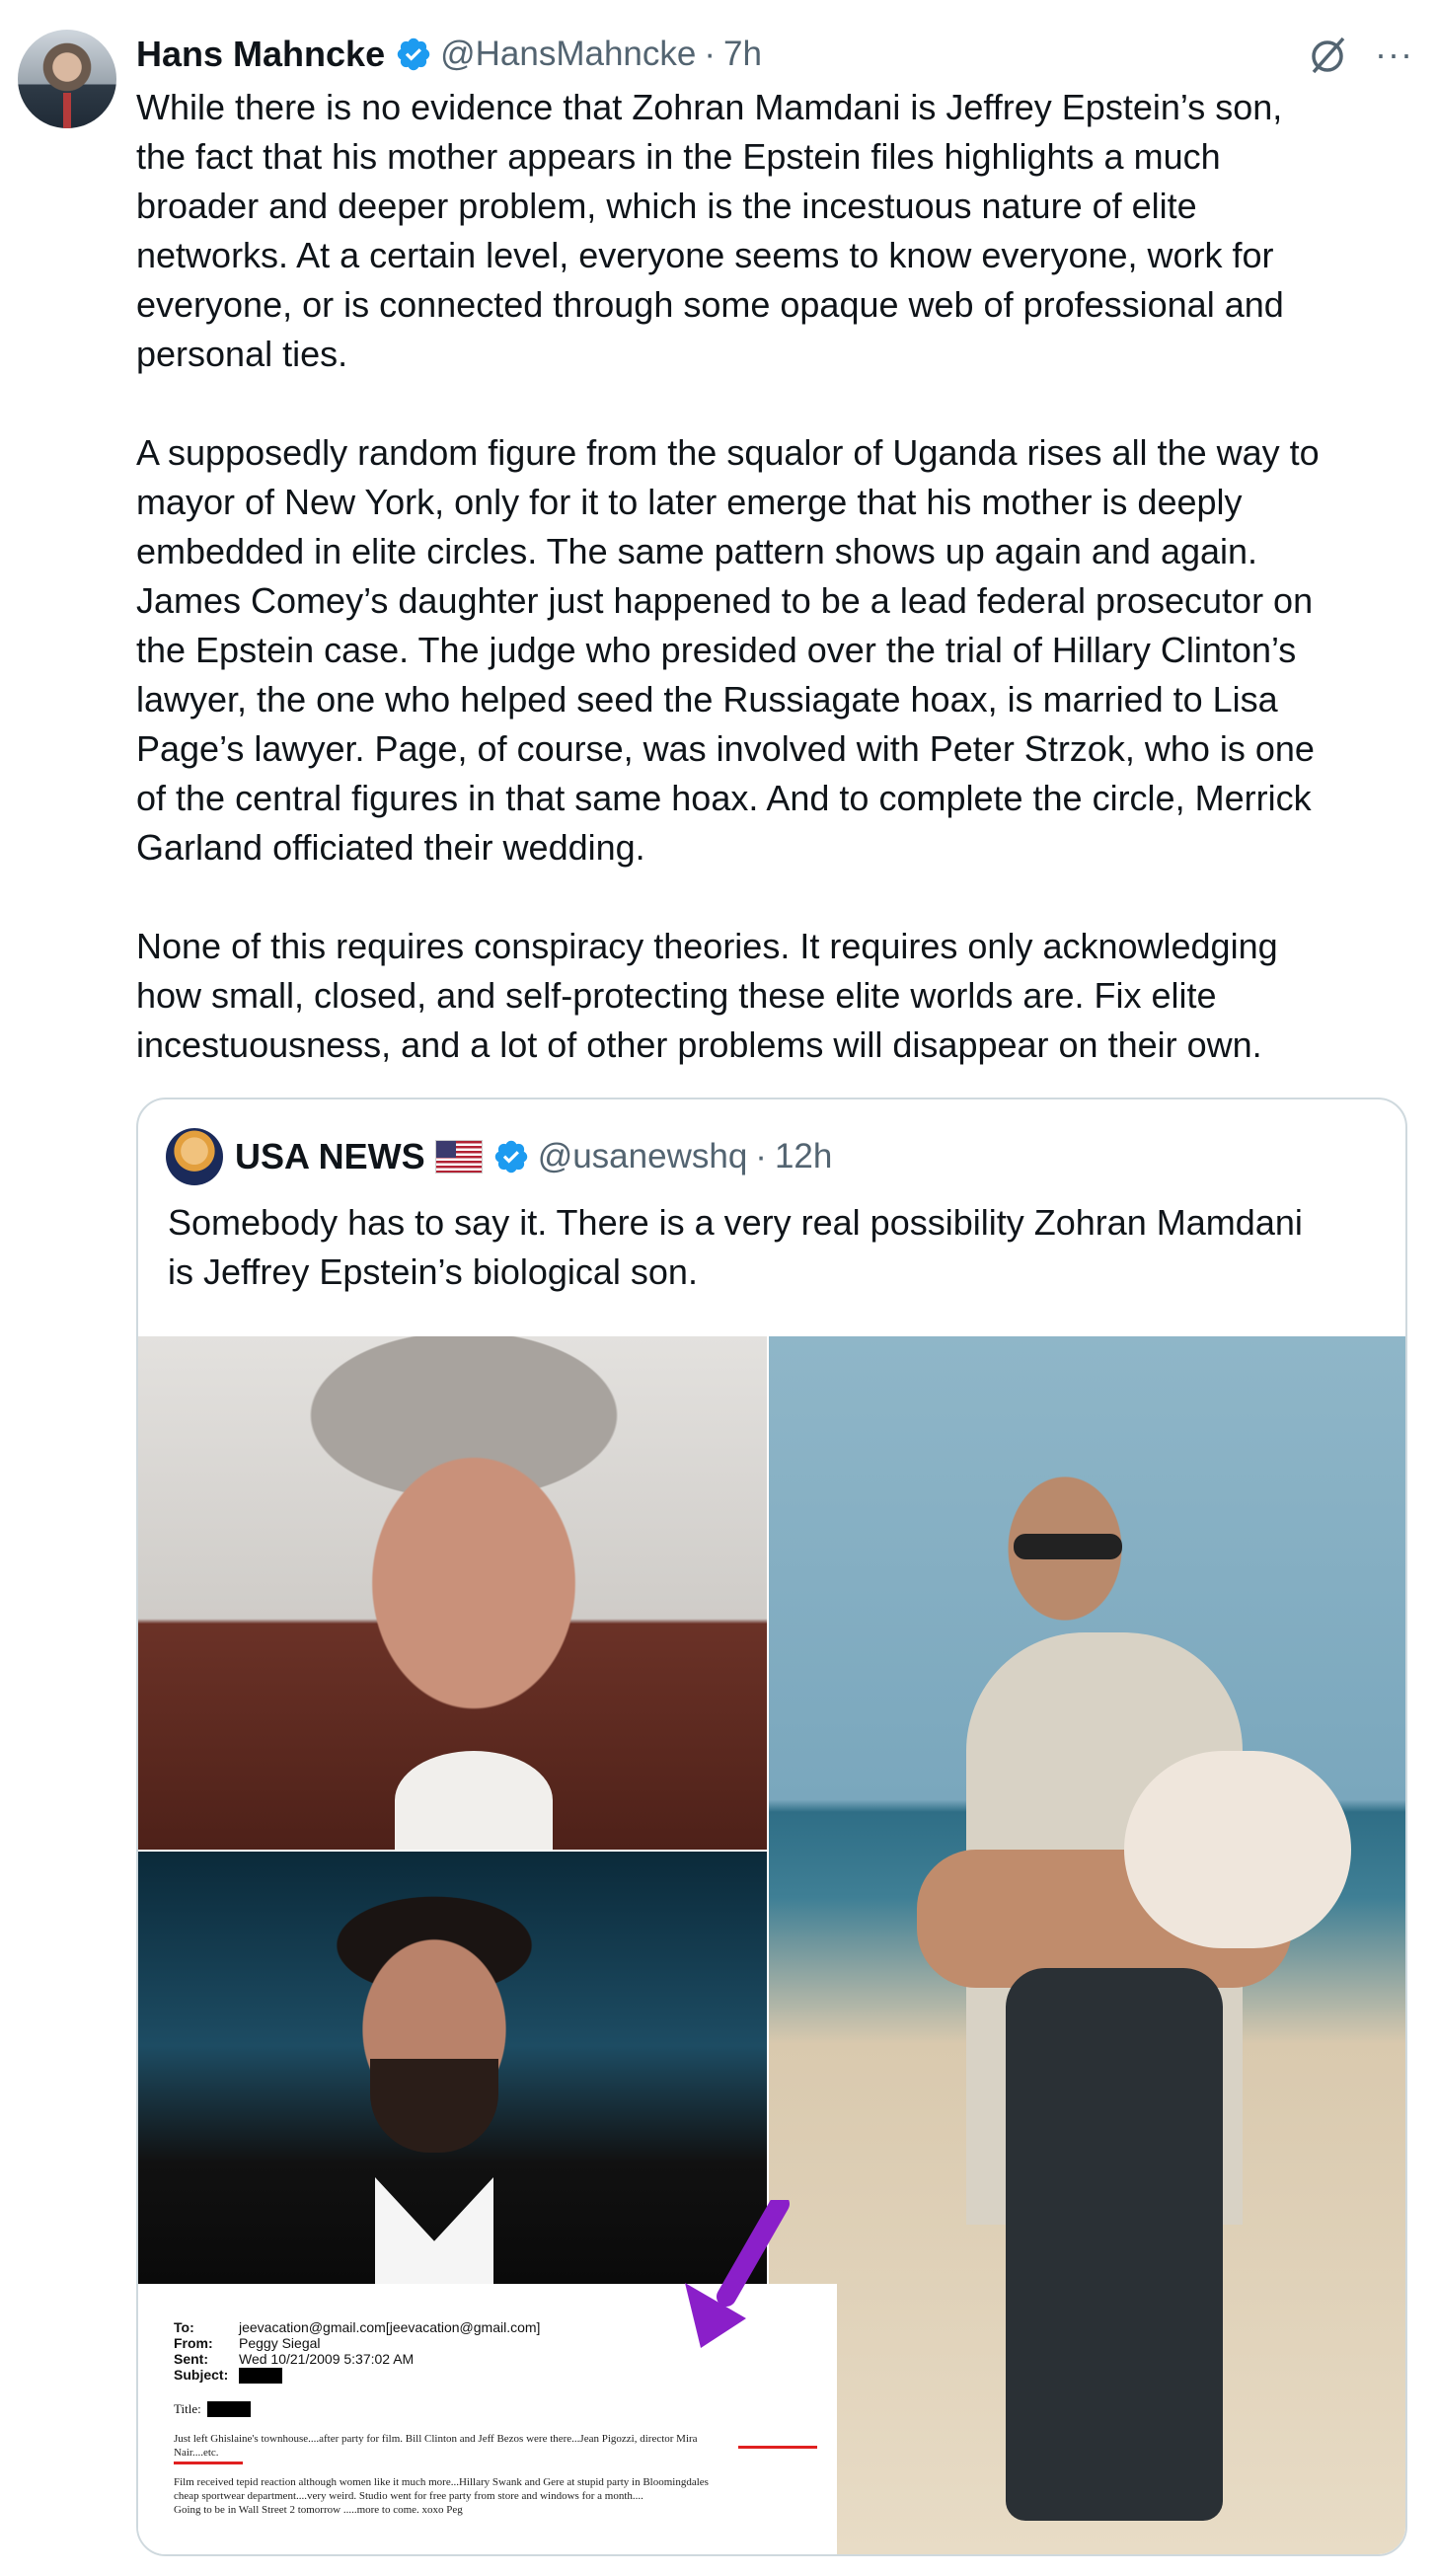  Describe the element at coordinates (1394, 55) in the screenshot. I see `more-options-icon: ···` at that location.